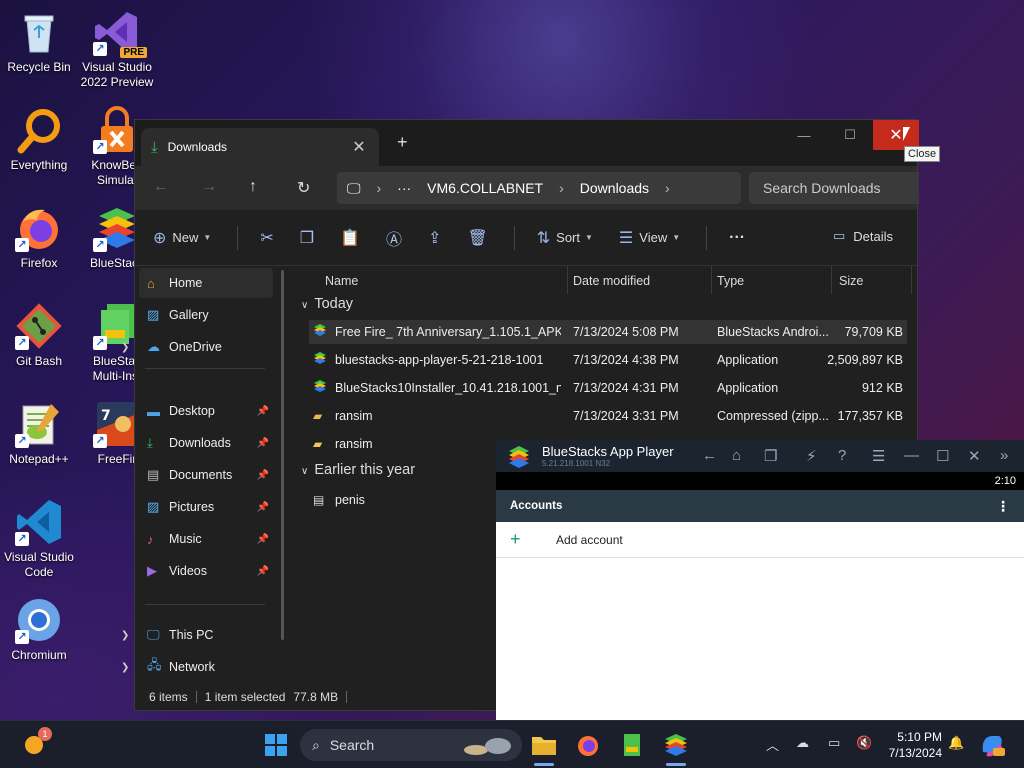 Image resolution: width=1024 pixels, height=768 pixels. I want to click on address-overflow: ···, so click(404, 188).